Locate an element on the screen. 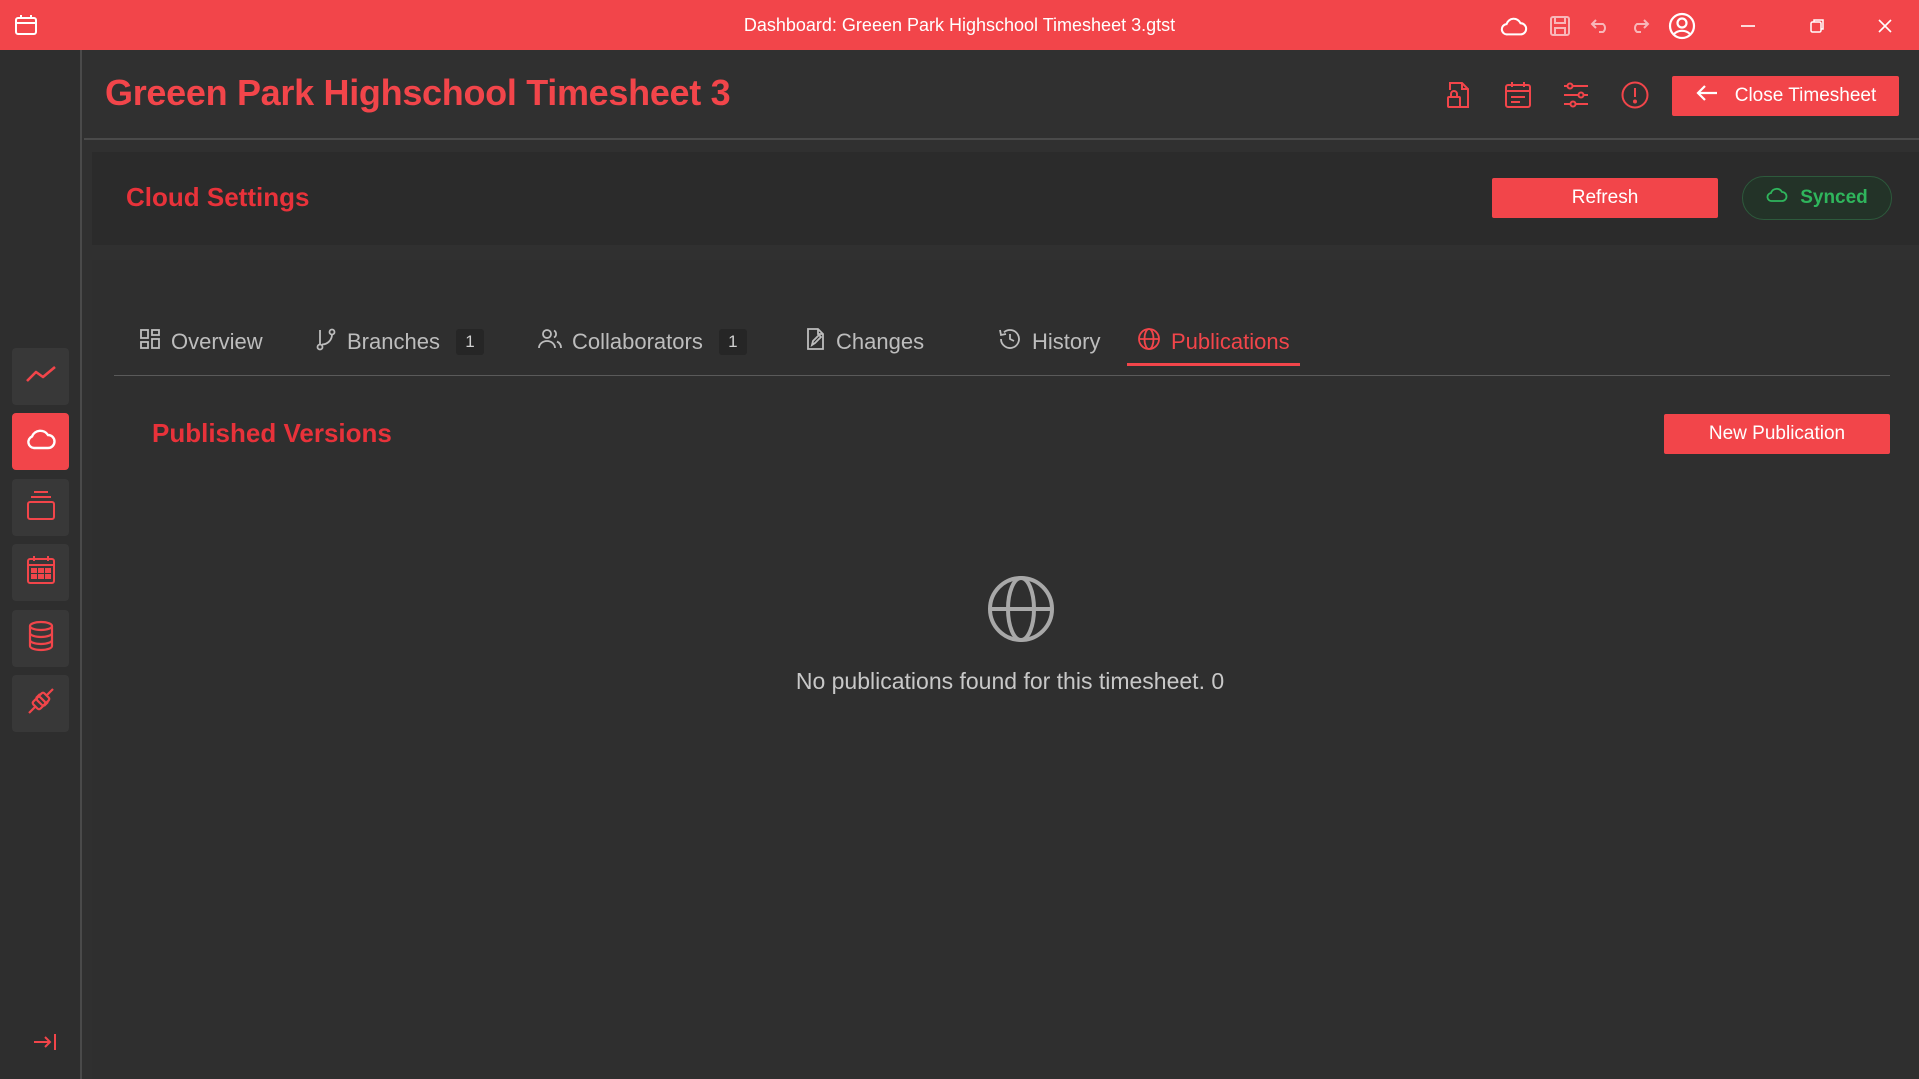 Image resolution: width=1919 pixels, height=1079 pixels. tab-history-label: History is located at coordinates (1066, 341).